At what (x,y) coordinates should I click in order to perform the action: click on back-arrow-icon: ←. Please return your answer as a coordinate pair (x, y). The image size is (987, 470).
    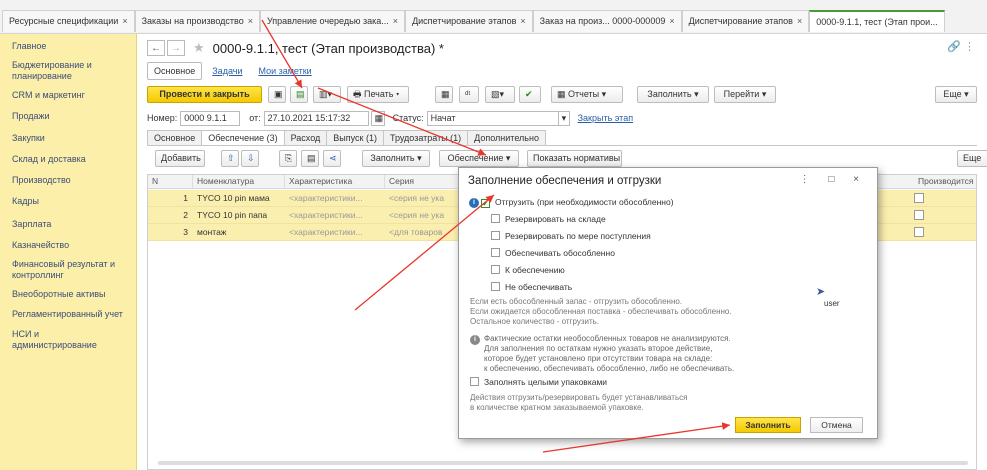
    Looking at the image, I should click on (156, 48).